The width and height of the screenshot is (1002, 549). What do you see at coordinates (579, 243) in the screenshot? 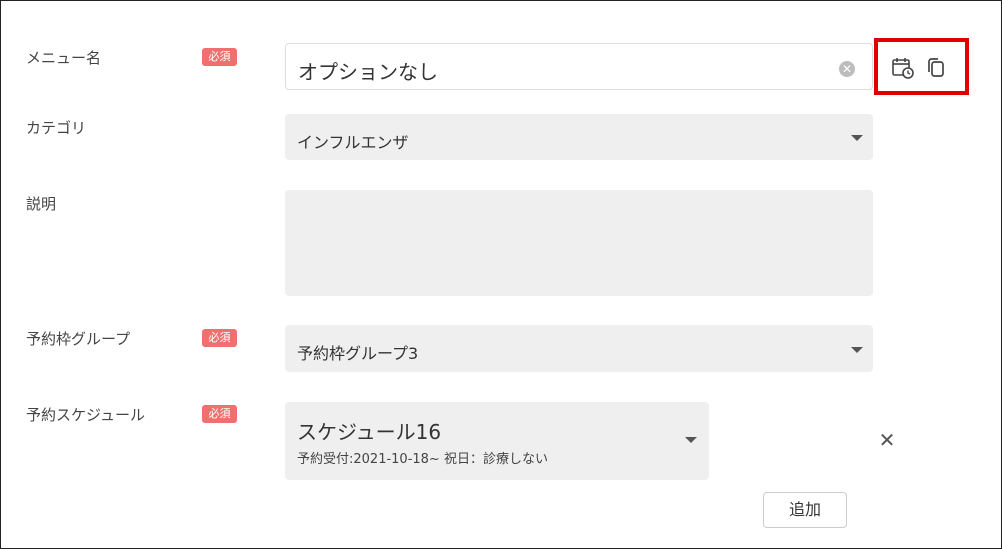
I see `description-textarea` at bounding box center [579, 243].